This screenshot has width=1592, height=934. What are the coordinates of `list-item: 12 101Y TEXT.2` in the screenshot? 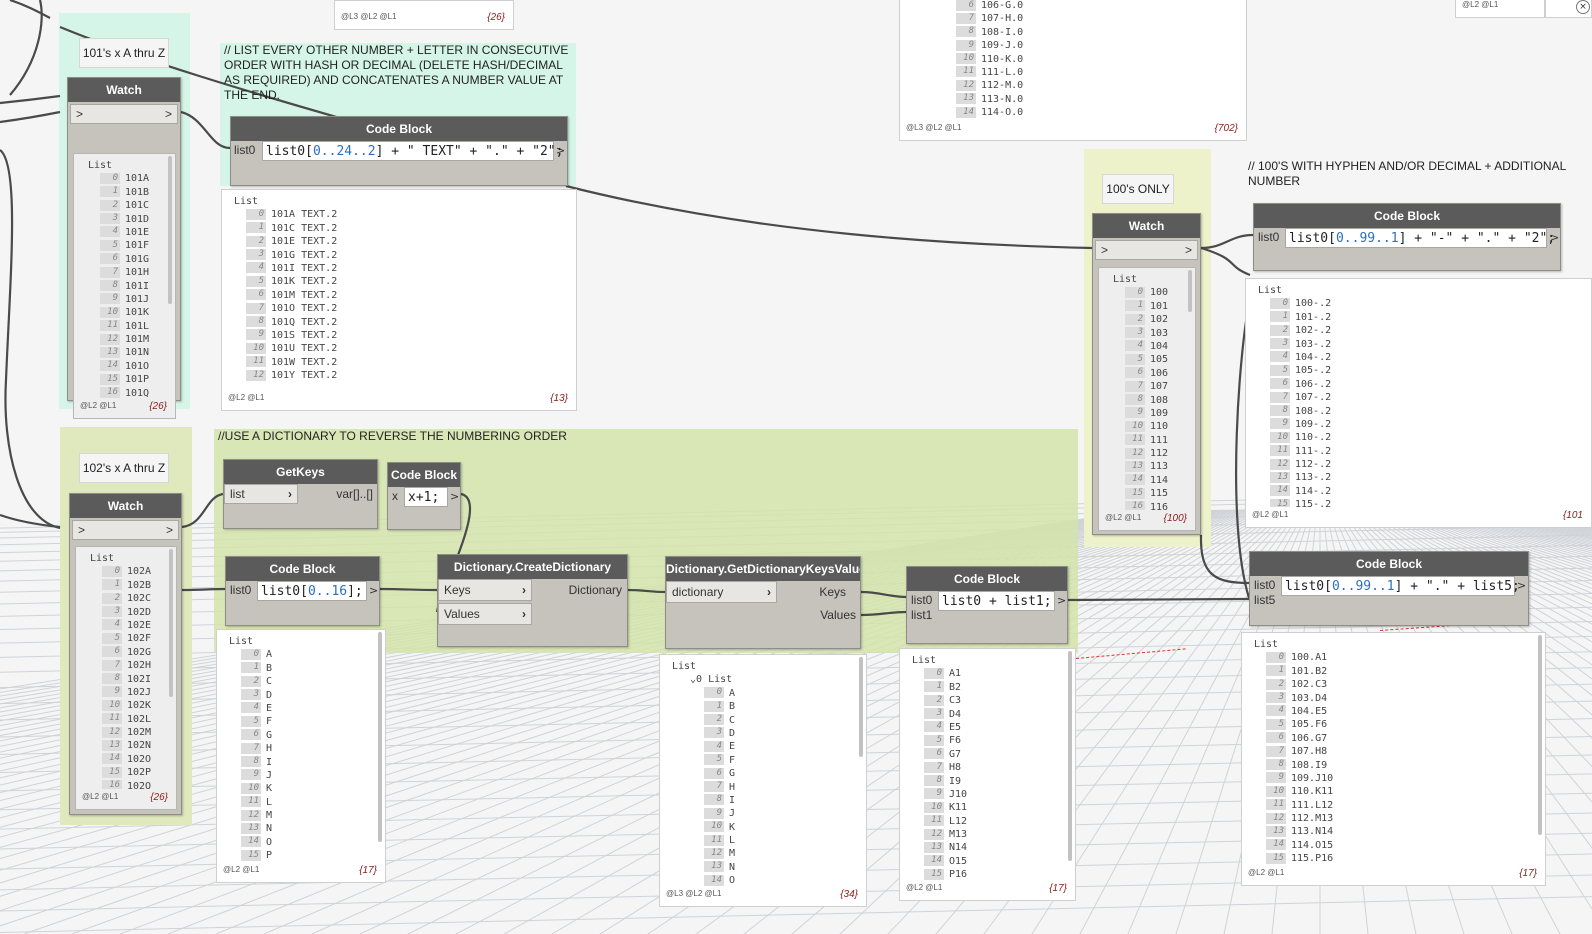 It's located at (405, 375).